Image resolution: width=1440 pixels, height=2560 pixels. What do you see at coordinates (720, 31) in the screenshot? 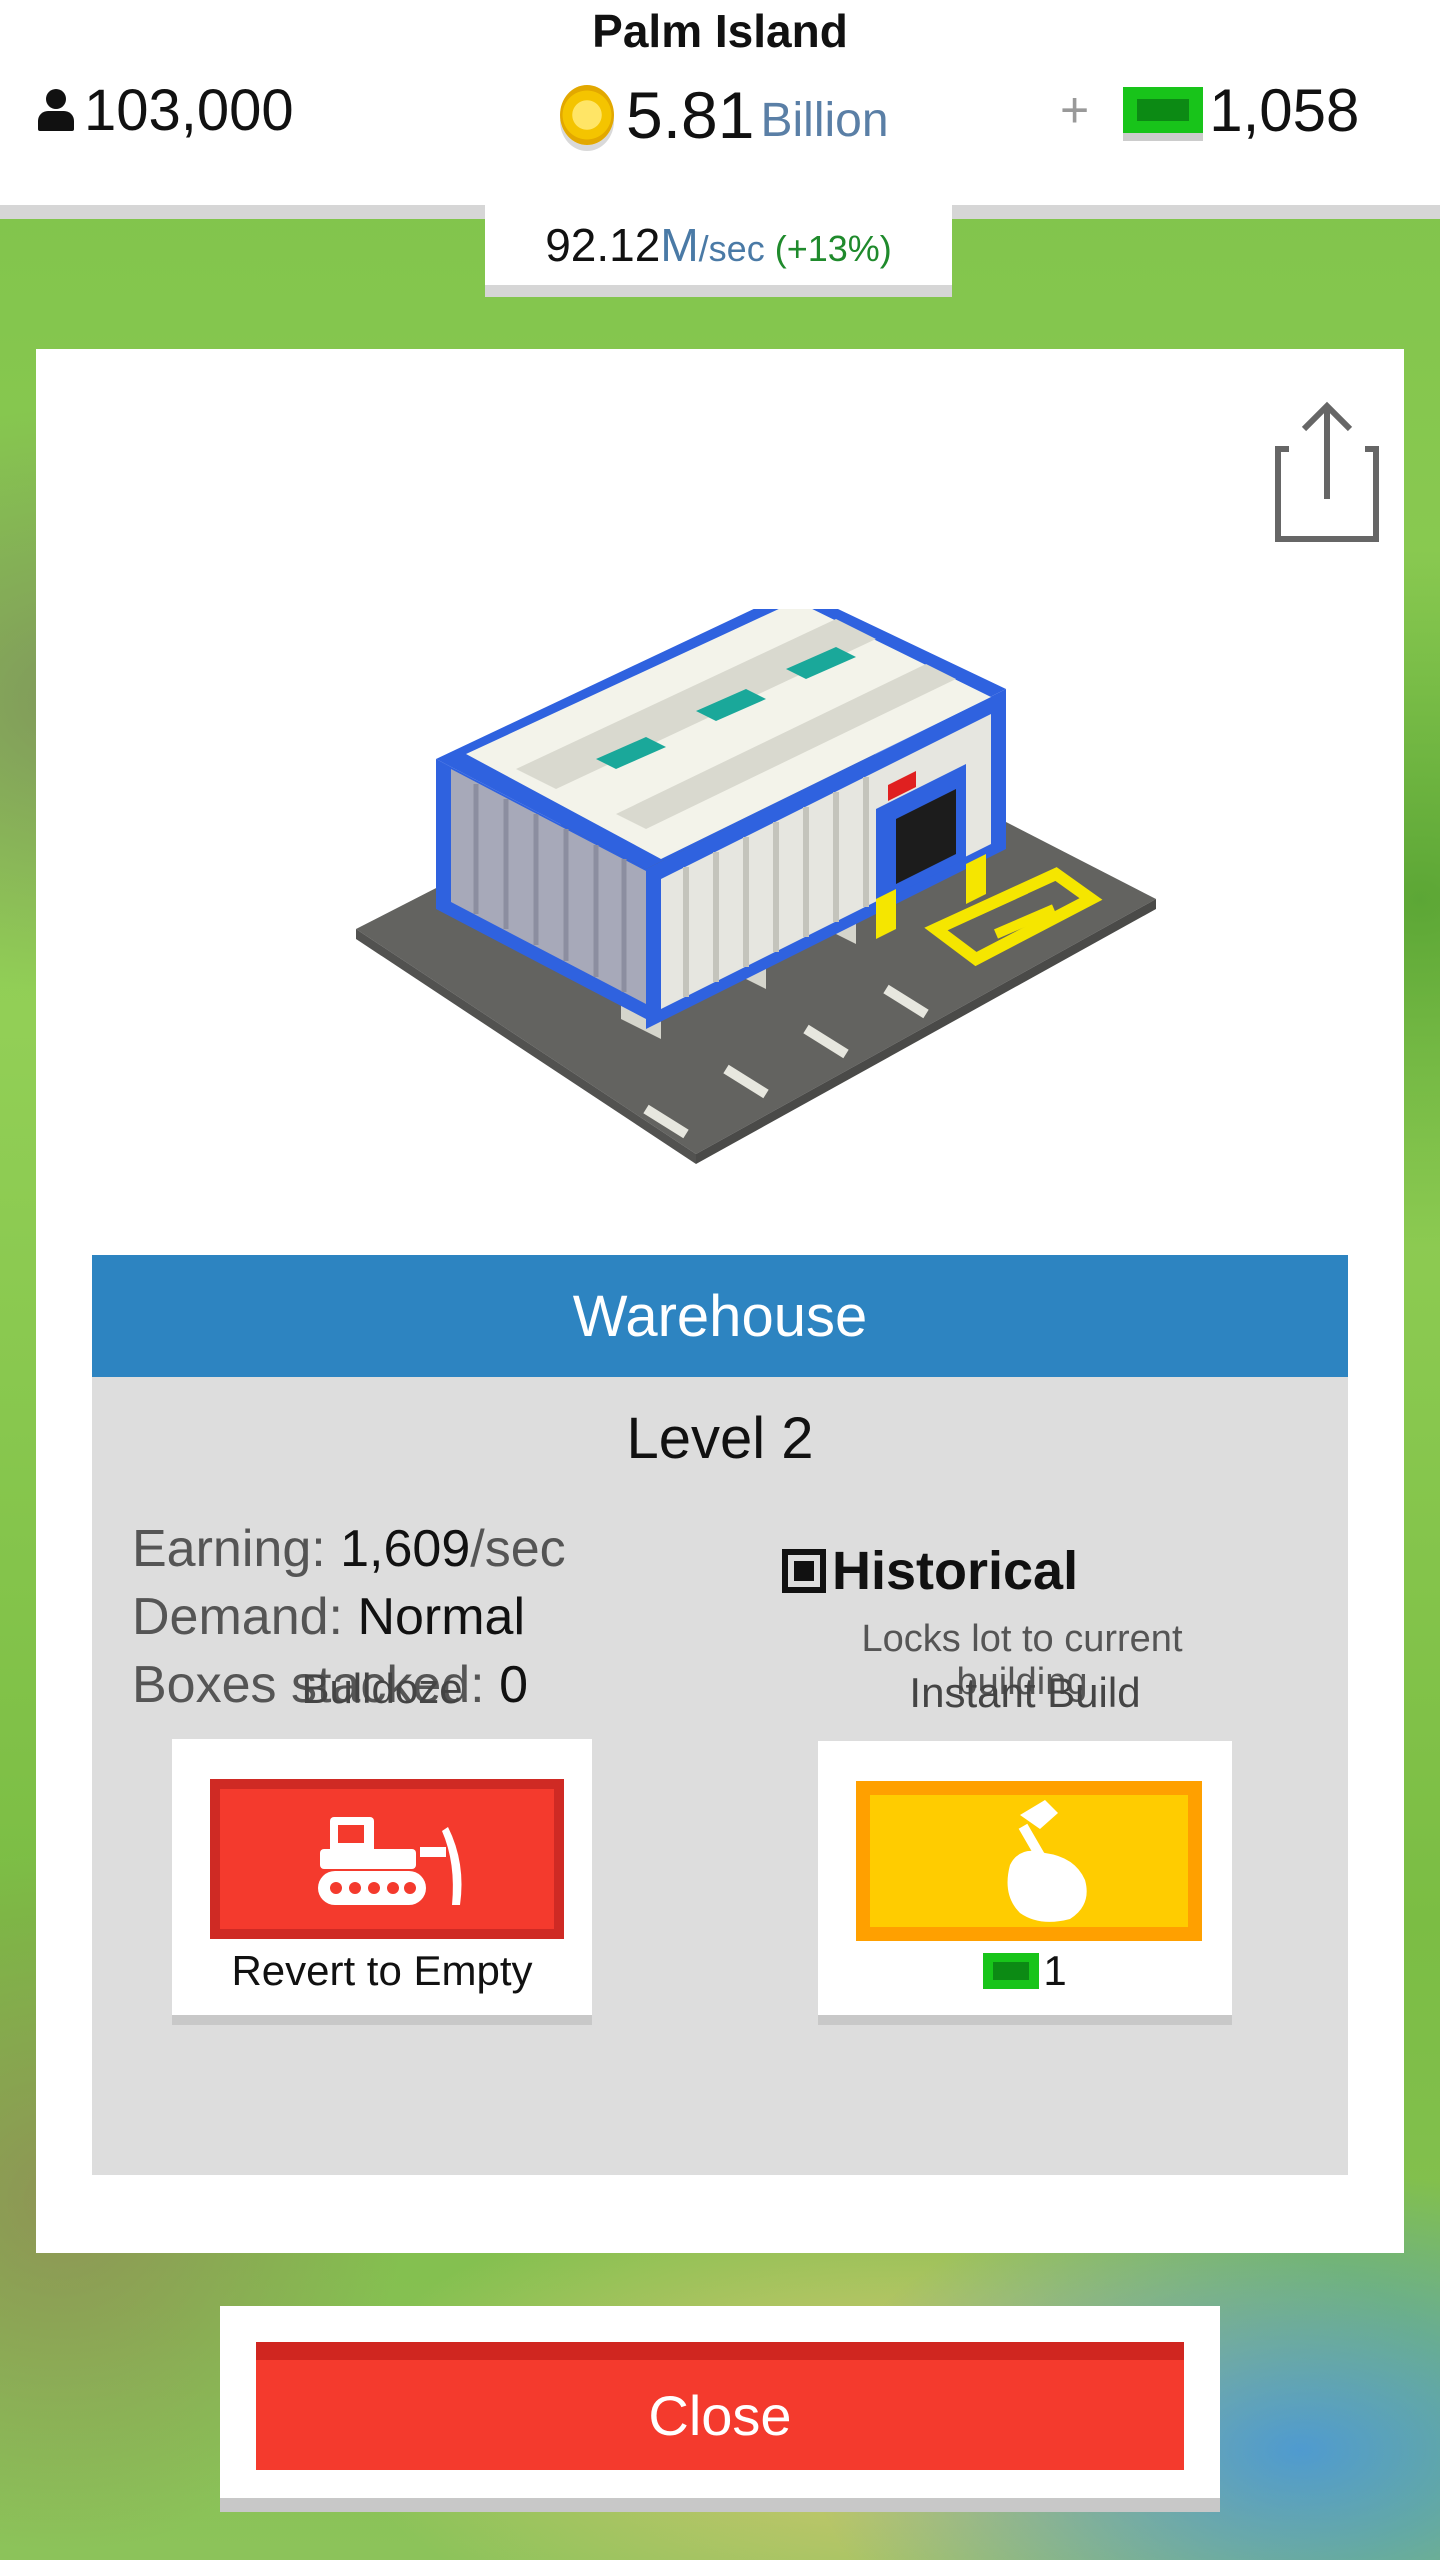
I see `island-name: Palm Island` at bounding box center [720, 31].